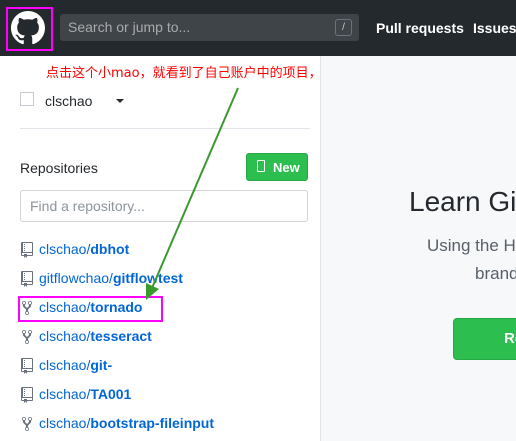  What do you see at coordinates (462, 201) in the screenshot?
I see `learn-heading: Learn Gi` at bounding box center [462, 201].